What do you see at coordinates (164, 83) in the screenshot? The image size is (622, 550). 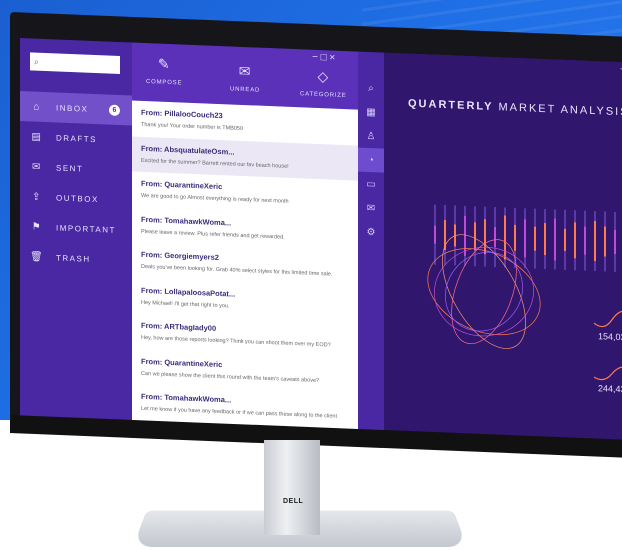 I see `compose-label: COMPOSE` at bounding box center [164, 83].